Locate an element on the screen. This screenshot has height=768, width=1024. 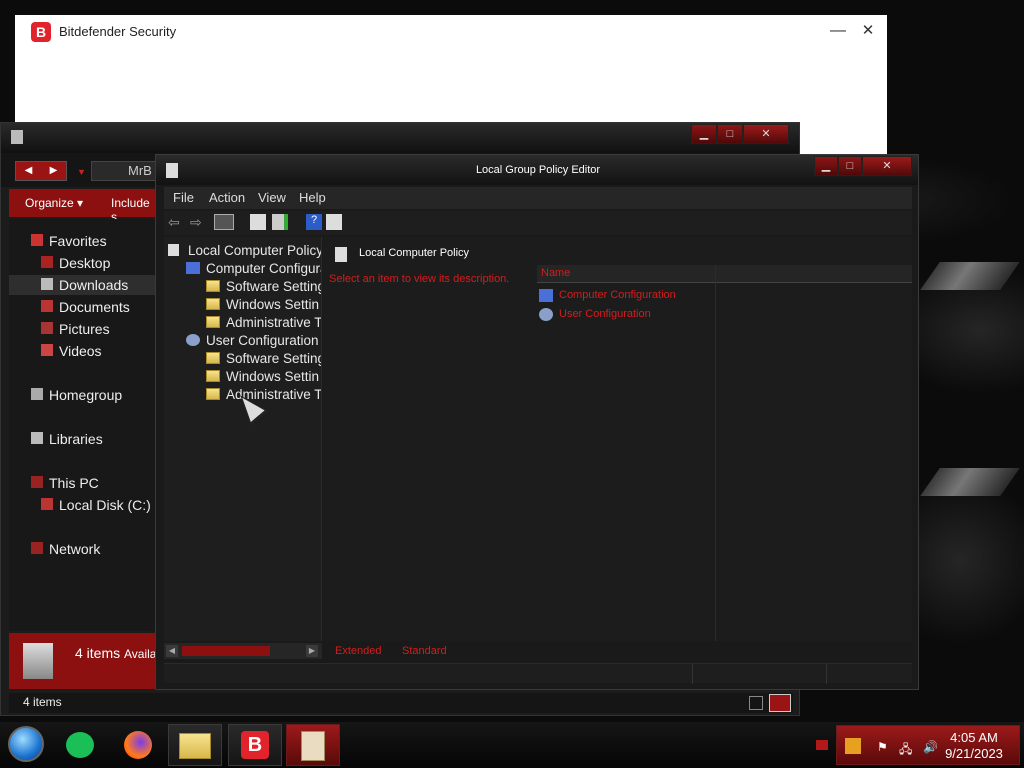
scroll-left-icon: ◀ is located at coordinates (172, 651).